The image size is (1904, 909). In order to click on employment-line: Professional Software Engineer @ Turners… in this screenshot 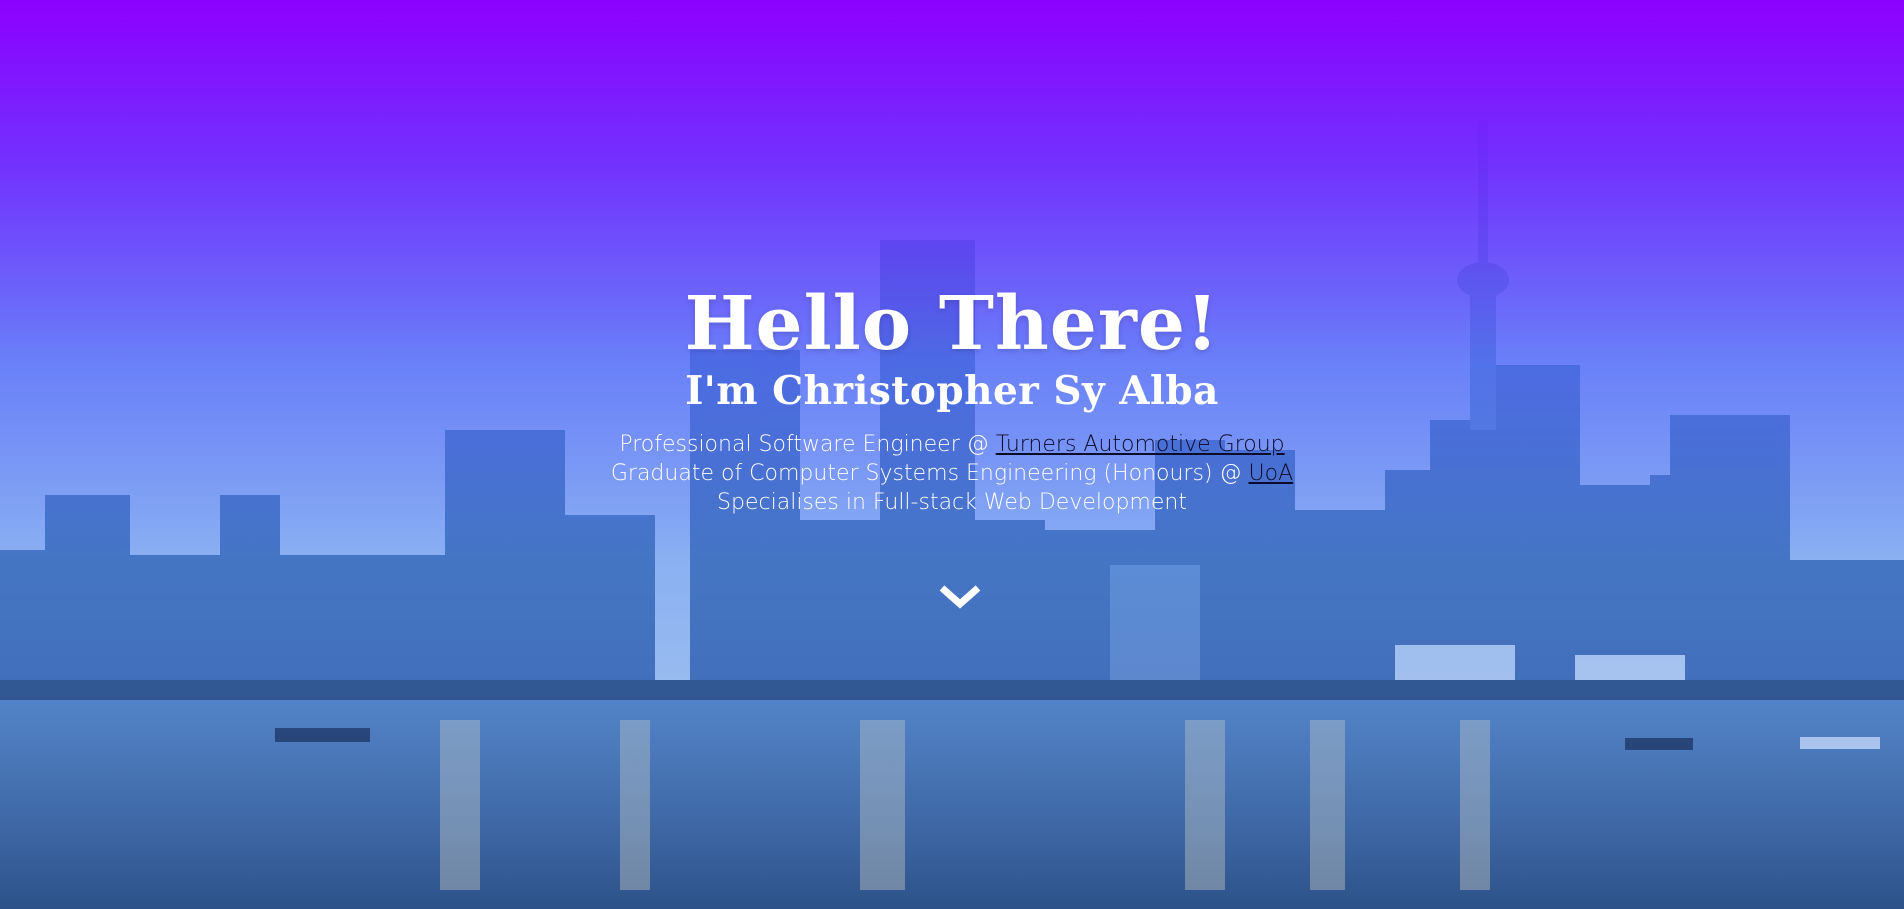, I will do `click(952, 444)`.